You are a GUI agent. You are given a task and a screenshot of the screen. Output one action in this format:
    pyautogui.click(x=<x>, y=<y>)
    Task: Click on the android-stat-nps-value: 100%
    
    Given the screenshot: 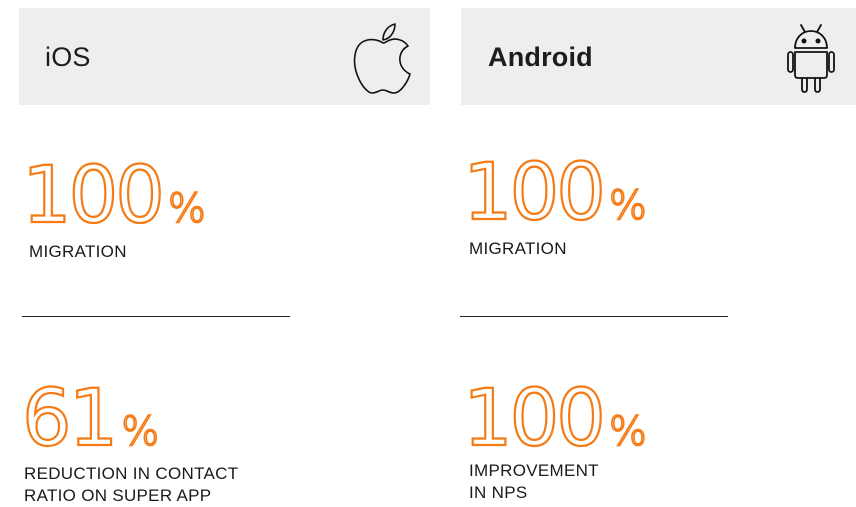 What is the action you would take?
    pyautogui.click(x=555, y=419)
    